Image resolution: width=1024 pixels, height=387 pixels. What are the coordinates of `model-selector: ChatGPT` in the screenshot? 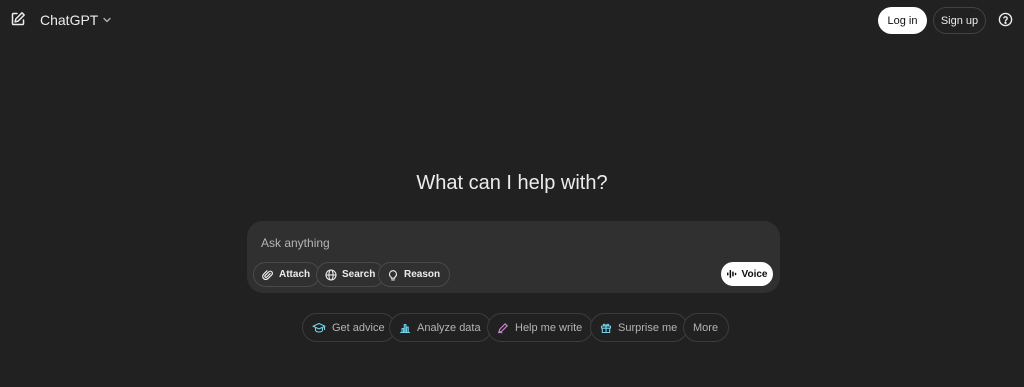 It's located at (76, 20).